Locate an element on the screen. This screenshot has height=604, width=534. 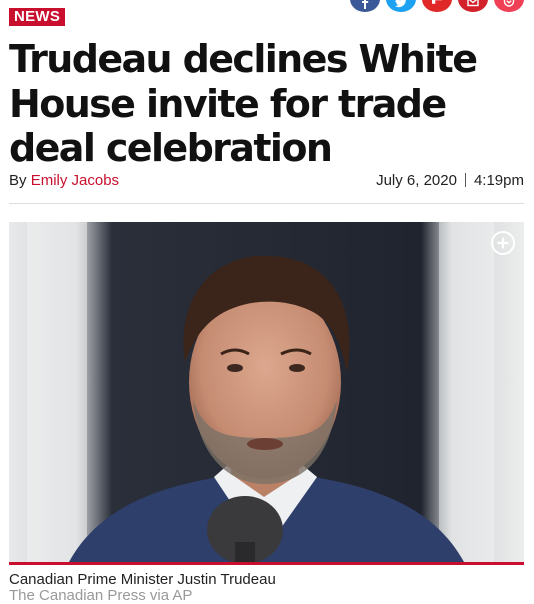
share-flipboard-button is located at coordinates (437, 6).